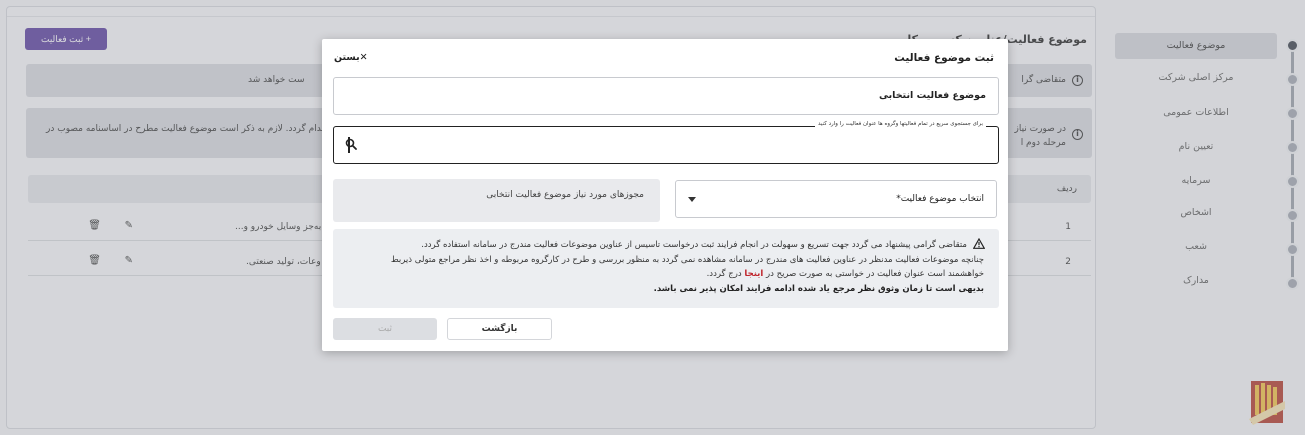 The width and height of the screenshot is (1305, 435). I want to click on close-label: بستن, so click(347, 57).